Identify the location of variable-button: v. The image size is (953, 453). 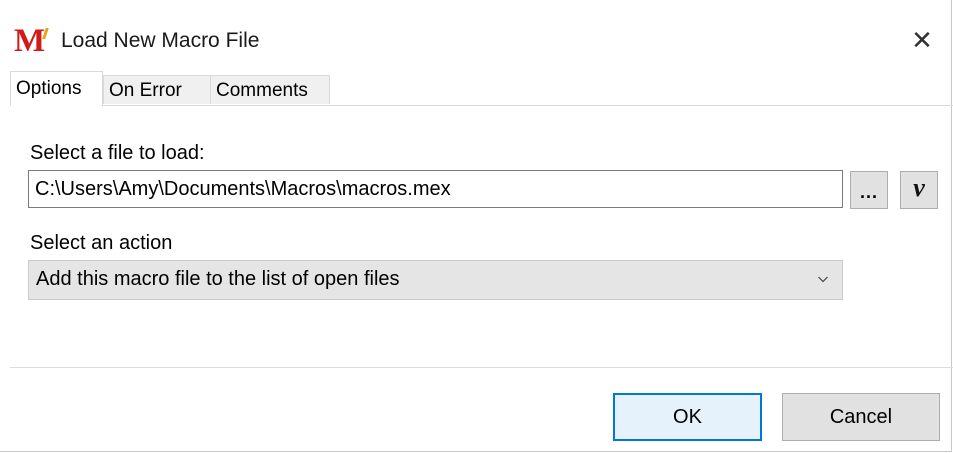
(919, 190).